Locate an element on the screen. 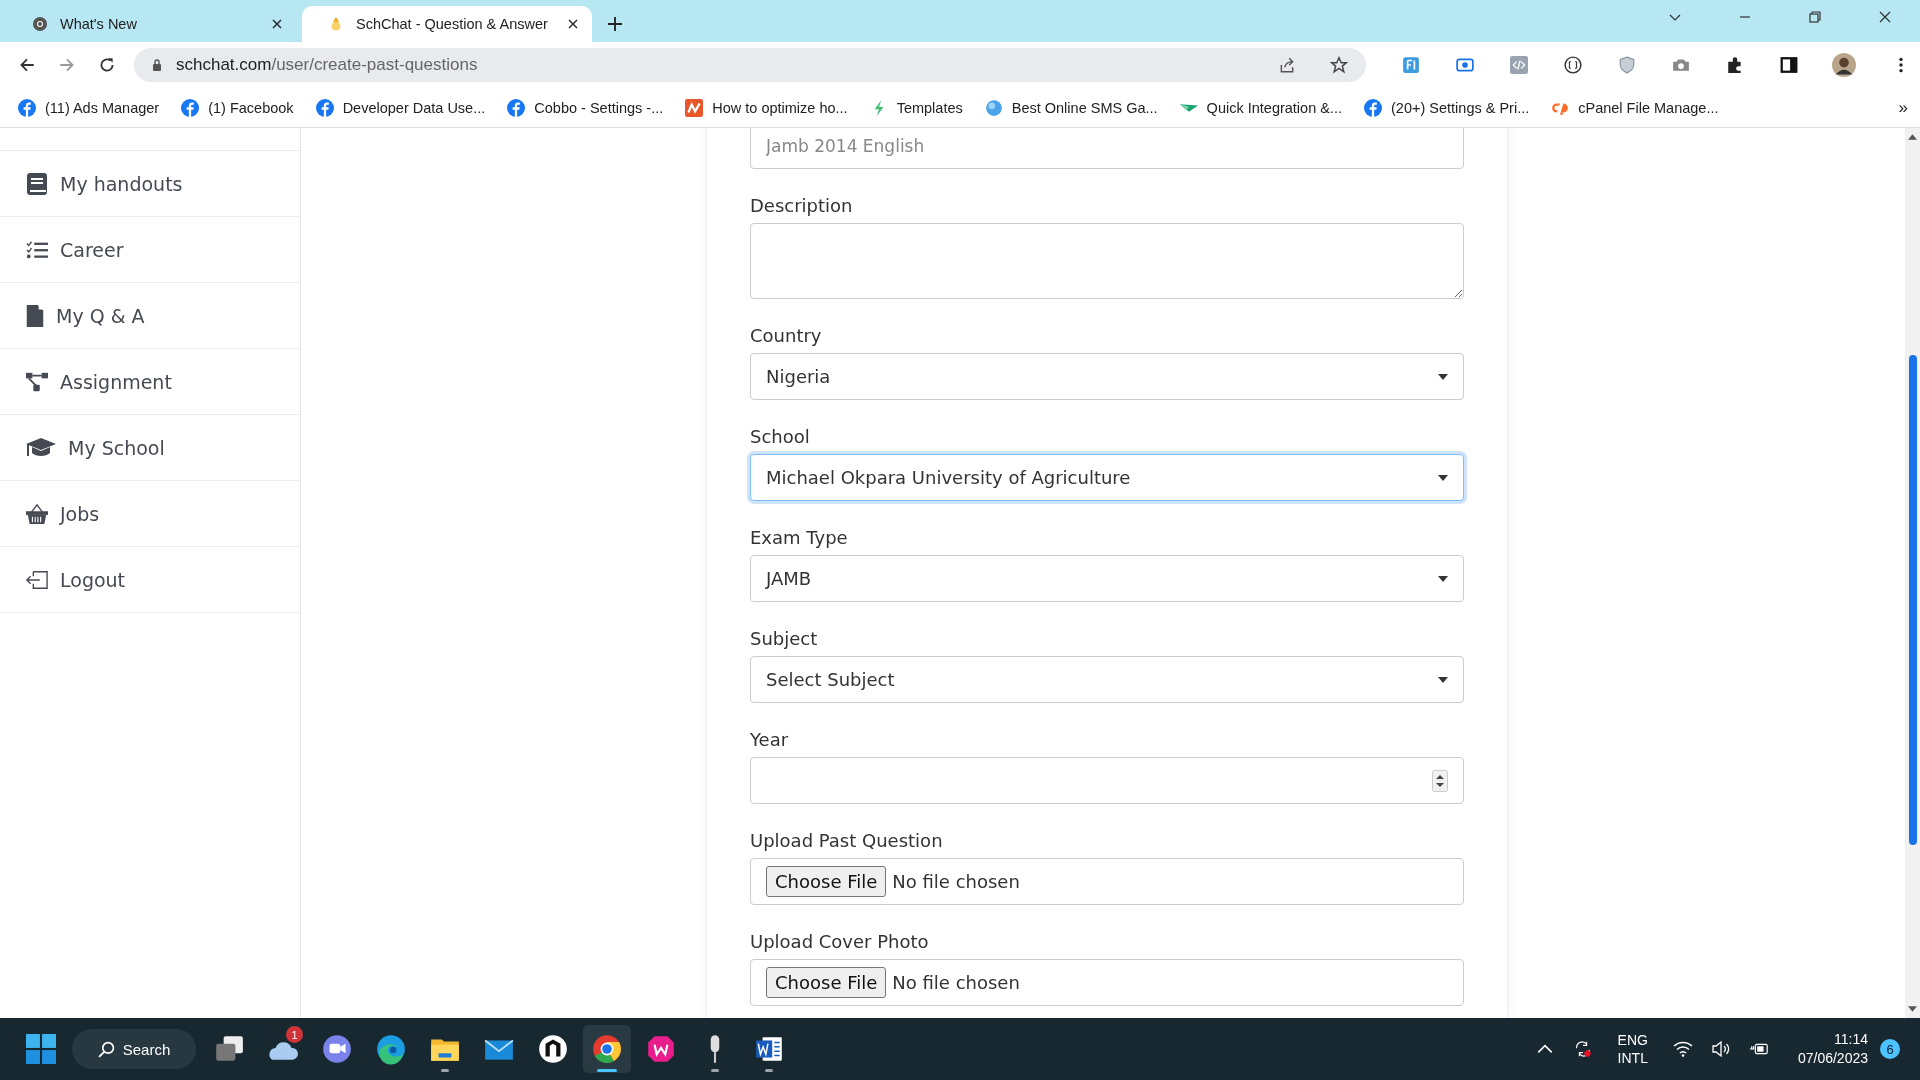 The width and height of the screenshot is (1920, 1080). graduation-cap-icon is located at coordinates (41, 447).